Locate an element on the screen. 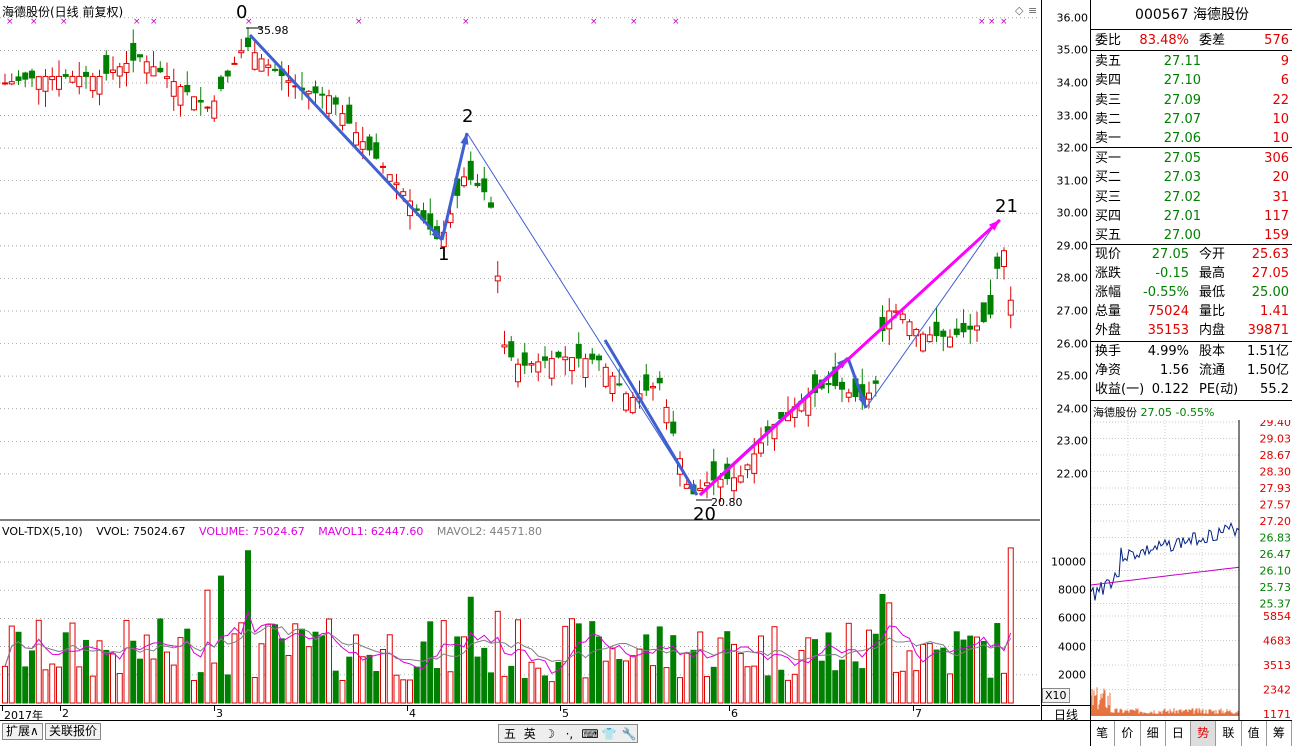 The height and width of the screenshot is (746, 1292). right-tab: 联 is located at coordinates (1229, 733).